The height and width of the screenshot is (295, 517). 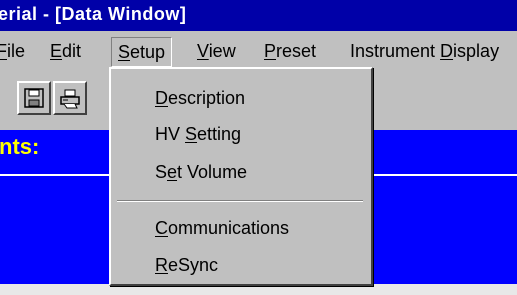 I want to click on menu-item-hv-setting-rest: etting, so click(x=219, y=134).